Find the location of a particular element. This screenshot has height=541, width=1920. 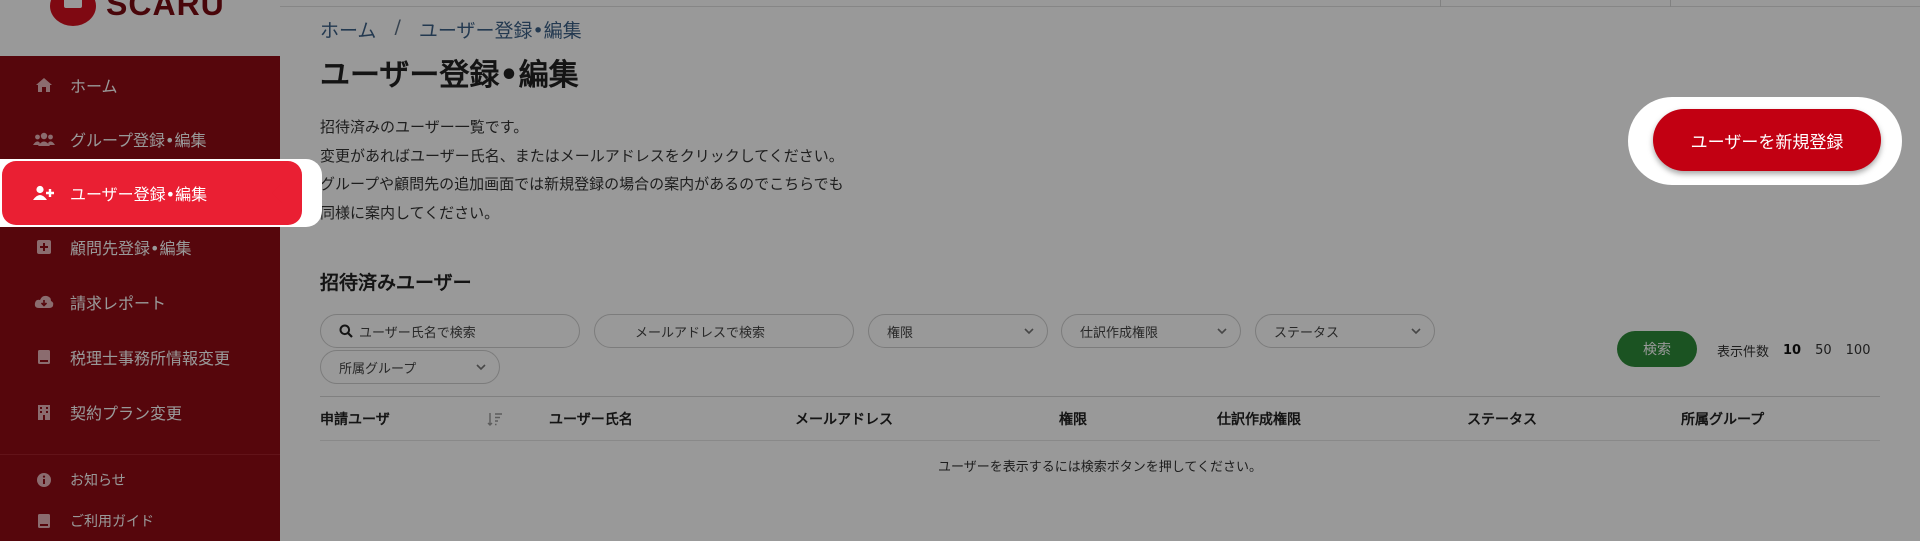

guide-icon is located at coordinates (44, 521).